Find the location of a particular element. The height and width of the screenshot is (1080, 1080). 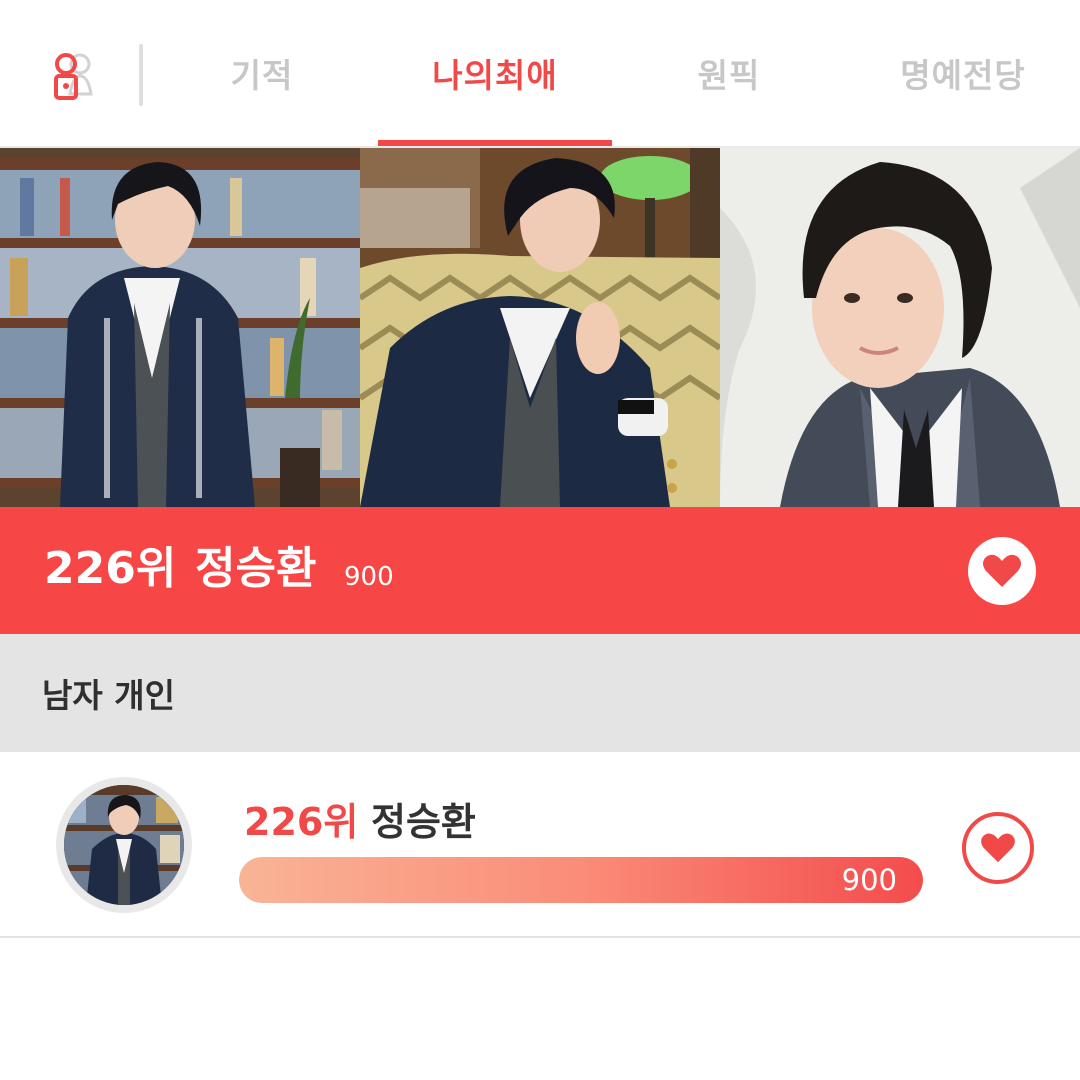

tab-miracle: 기적 is located at coordinates (262, 76).